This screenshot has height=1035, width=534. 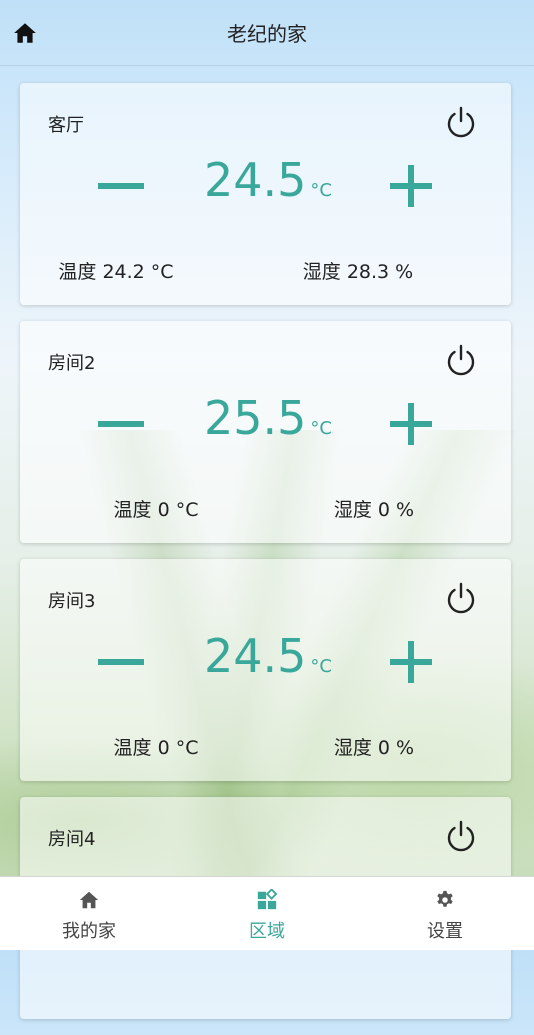 I want to click on room-name: 房间4, so click(x=72, y=839).